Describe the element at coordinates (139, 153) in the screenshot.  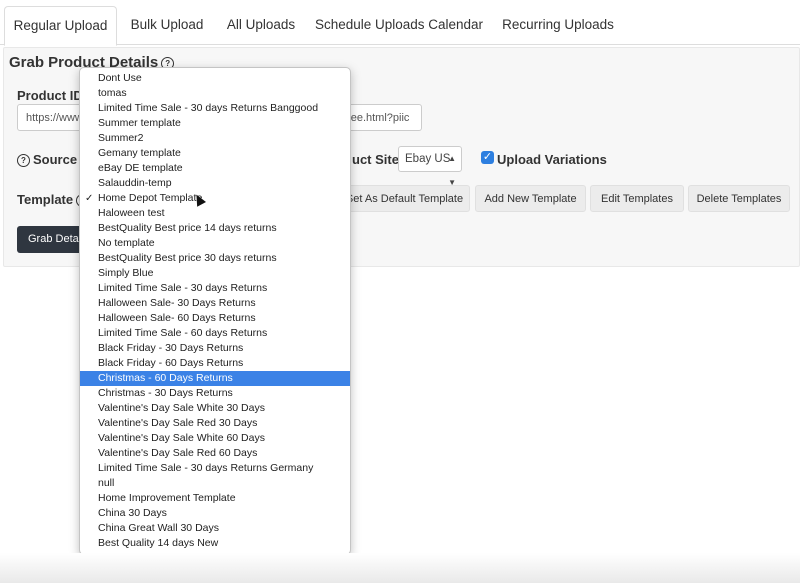
I see `dropdown-option-label: Gemany template` at that location.